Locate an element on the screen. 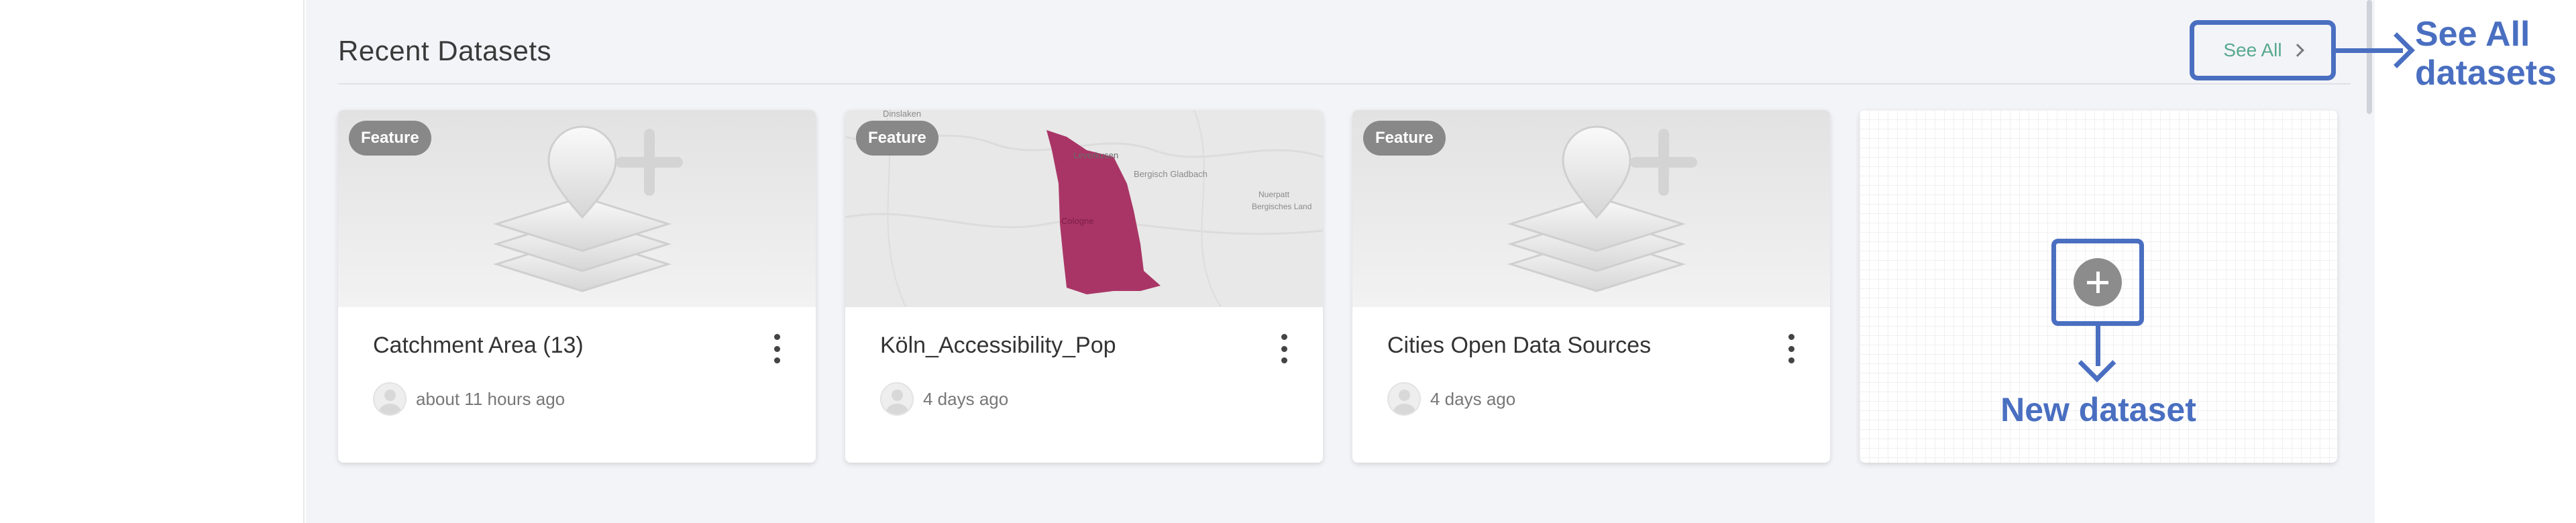 The width and height of the screenshot is (2576, 523). dataset-name: Köln_Accessibility_Pop is located at coordinates (998, 346).